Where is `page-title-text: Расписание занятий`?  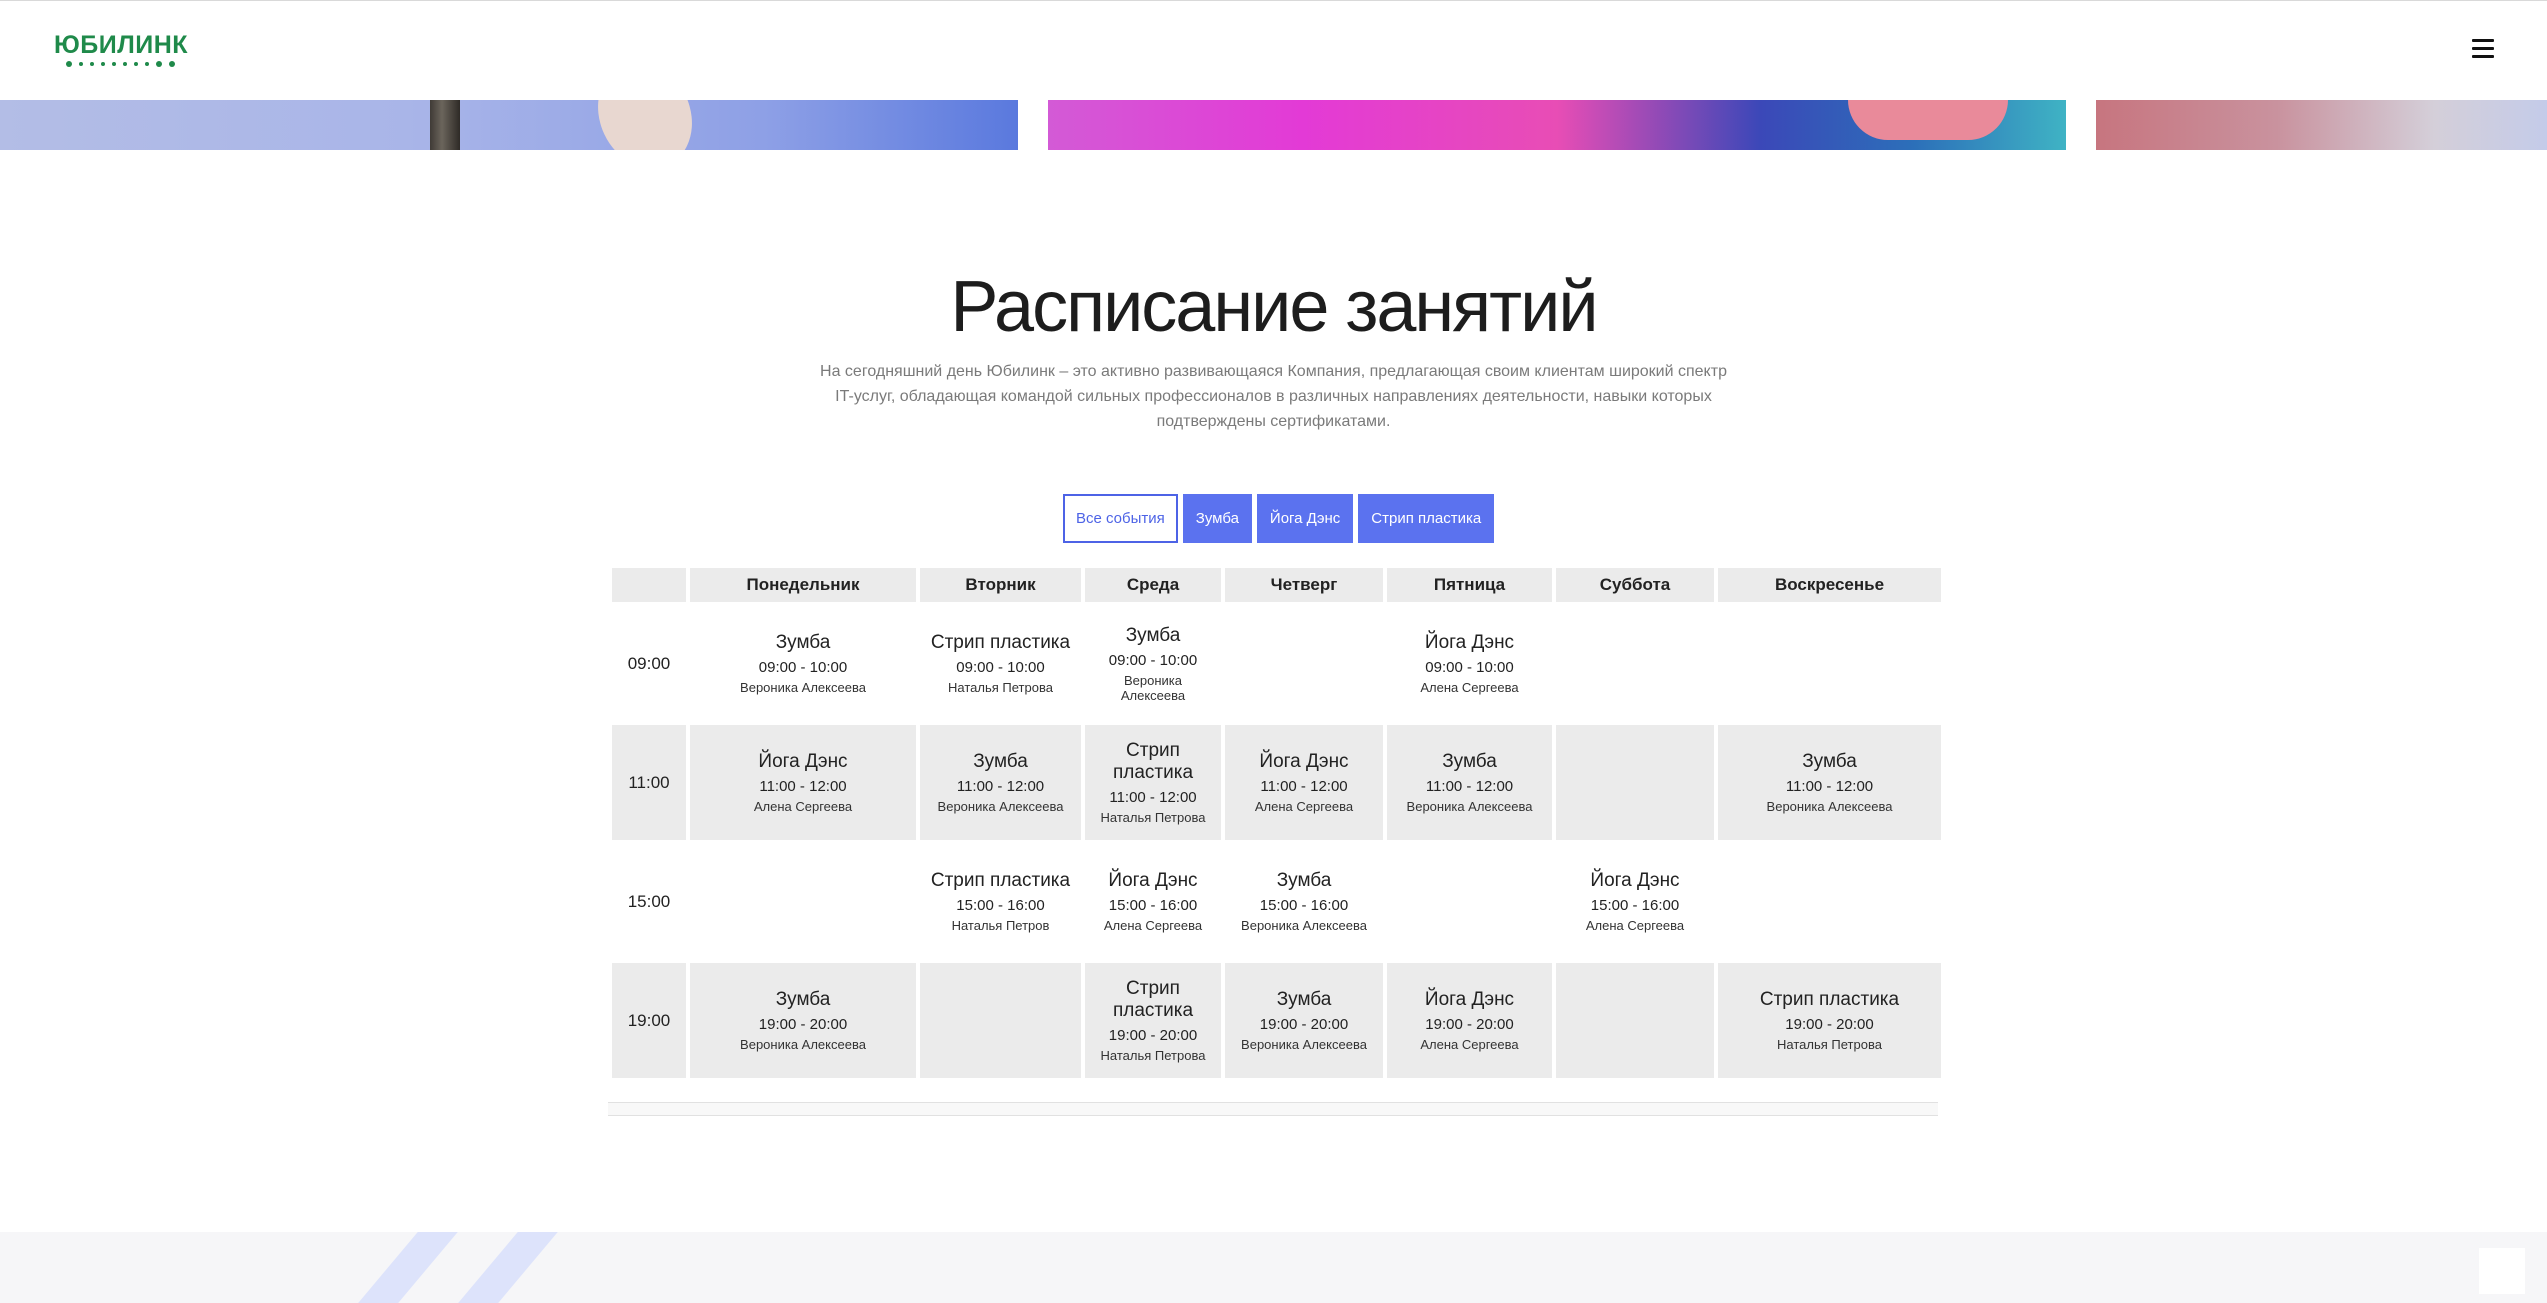 page-title-text: Расписание занятий is located at coordinates (1274, 307).